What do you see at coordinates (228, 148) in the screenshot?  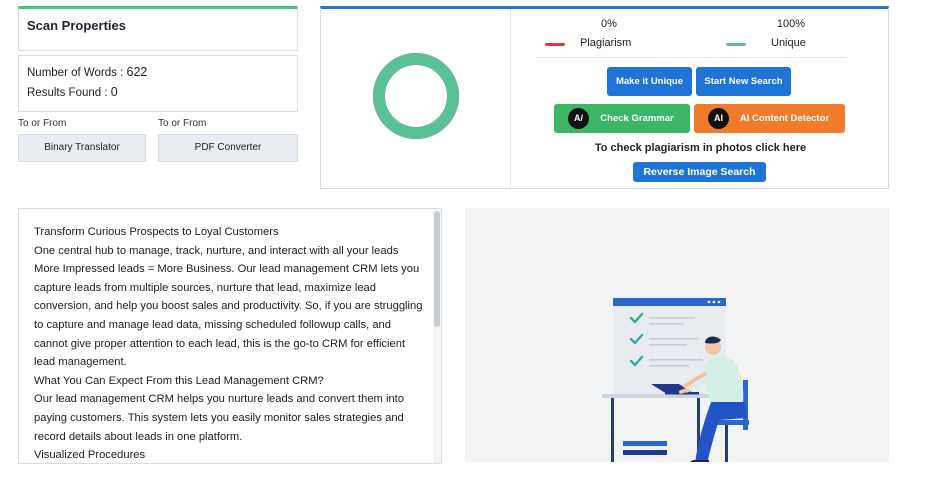 I see `pdf-converter-button: PDF Converter` at bounding box center [228, 148].